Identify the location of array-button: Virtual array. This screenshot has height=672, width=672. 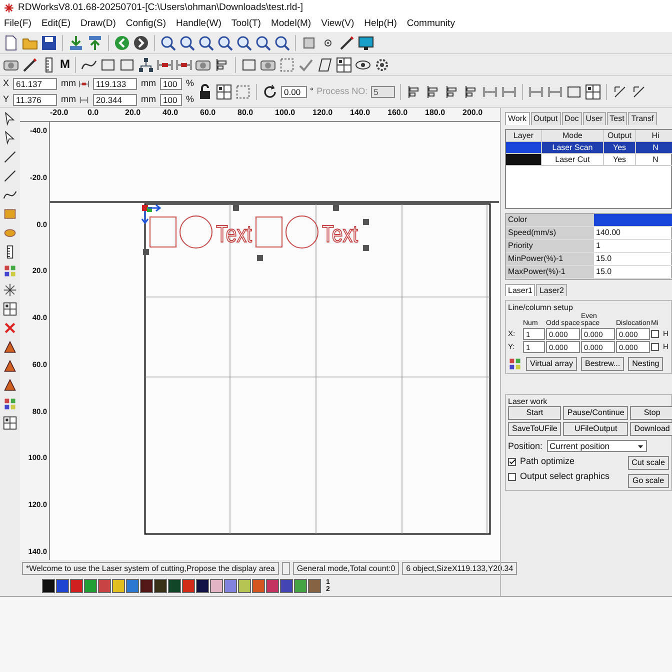
(551, 363).